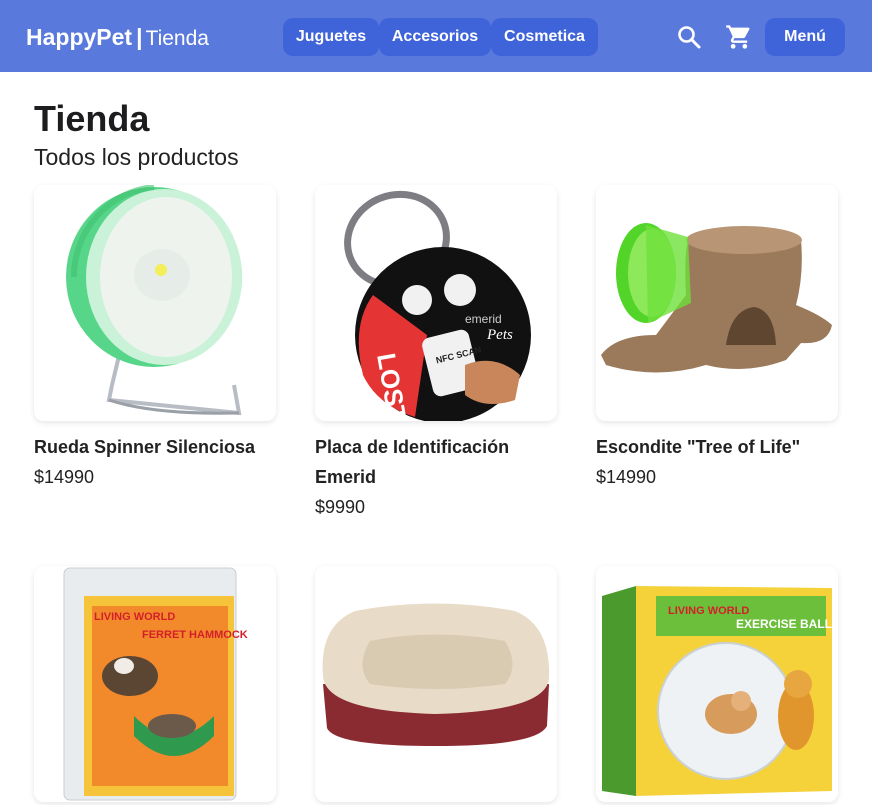 This screenshot has width=872, height=805. I want to click on id-tag-image: LOST NFC SCAN emerid Pets, so click(436, 303).